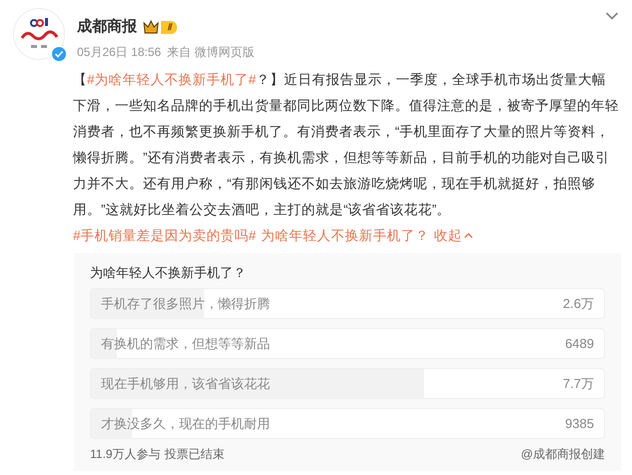 The height and width of the screenshot is (475, 632). Describe the element at coordinates (107, 27) in the screenshot. I see `author-name: 成都商报` at that location.